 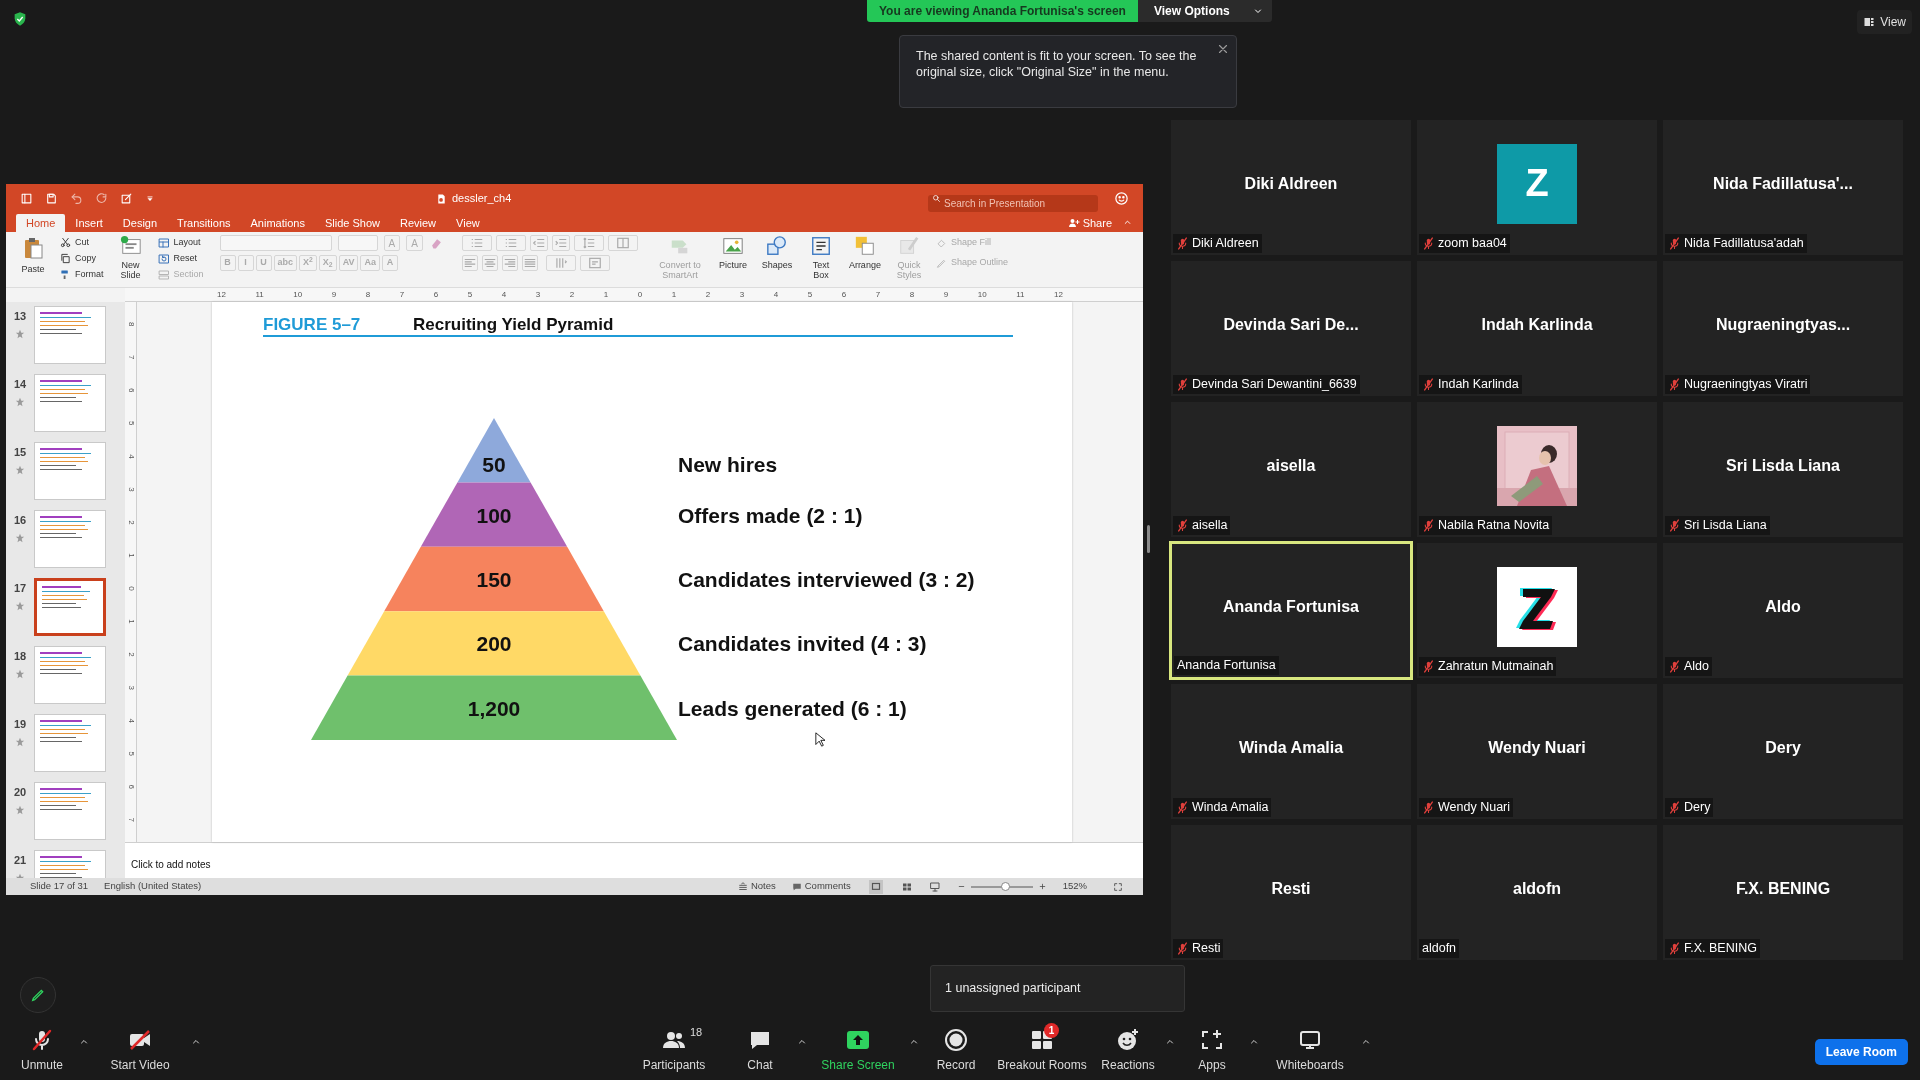 What do you see at coordinates (82, 242) in the screenshot?
I see `clipboard-command: Cut` at bounding box center [82, 242].